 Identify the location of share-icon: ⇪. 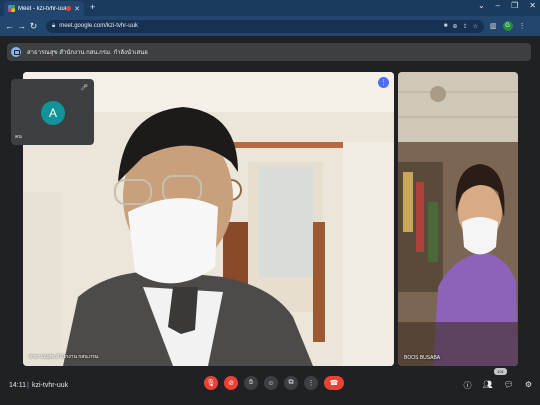
(465, 26).